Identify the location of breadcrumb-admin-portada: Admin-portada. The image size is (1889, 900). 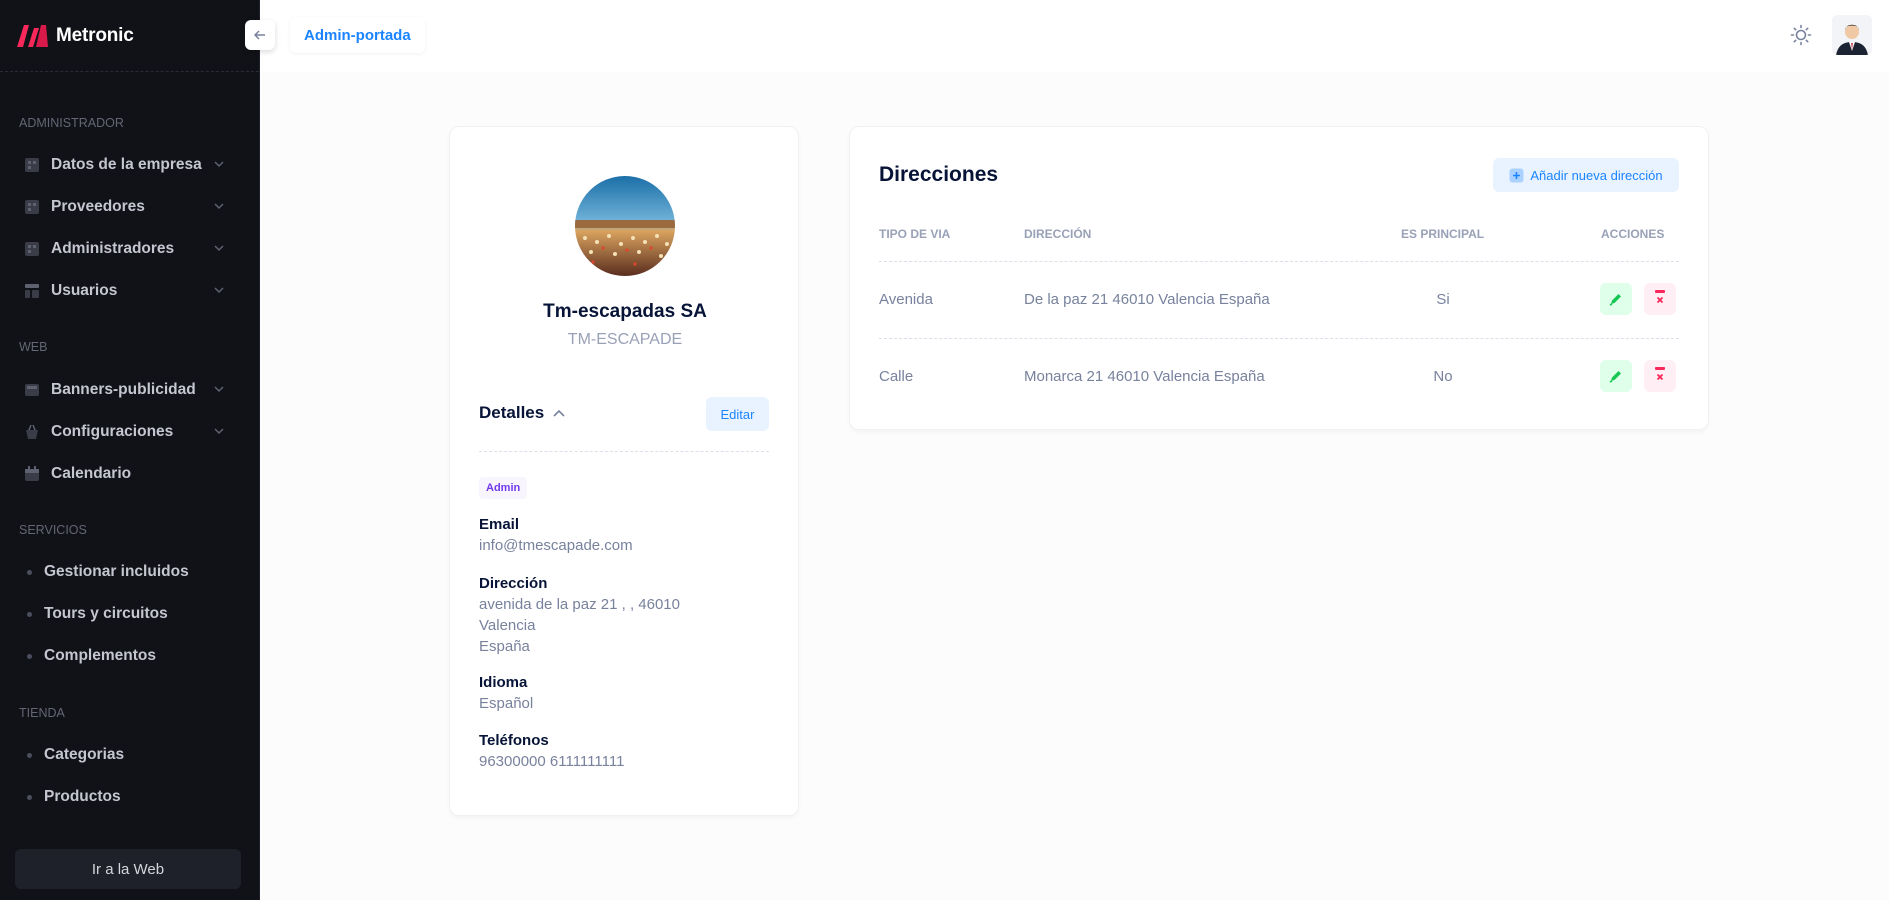
(357, 35).